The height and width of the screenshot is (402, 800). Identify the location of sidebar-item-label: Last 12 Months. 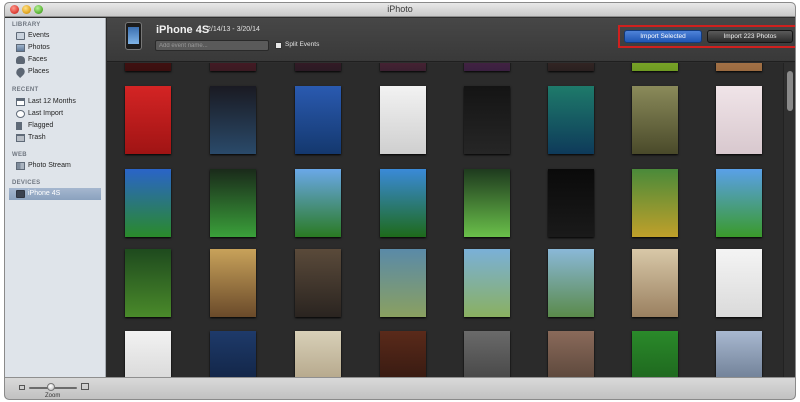
(52, 101).